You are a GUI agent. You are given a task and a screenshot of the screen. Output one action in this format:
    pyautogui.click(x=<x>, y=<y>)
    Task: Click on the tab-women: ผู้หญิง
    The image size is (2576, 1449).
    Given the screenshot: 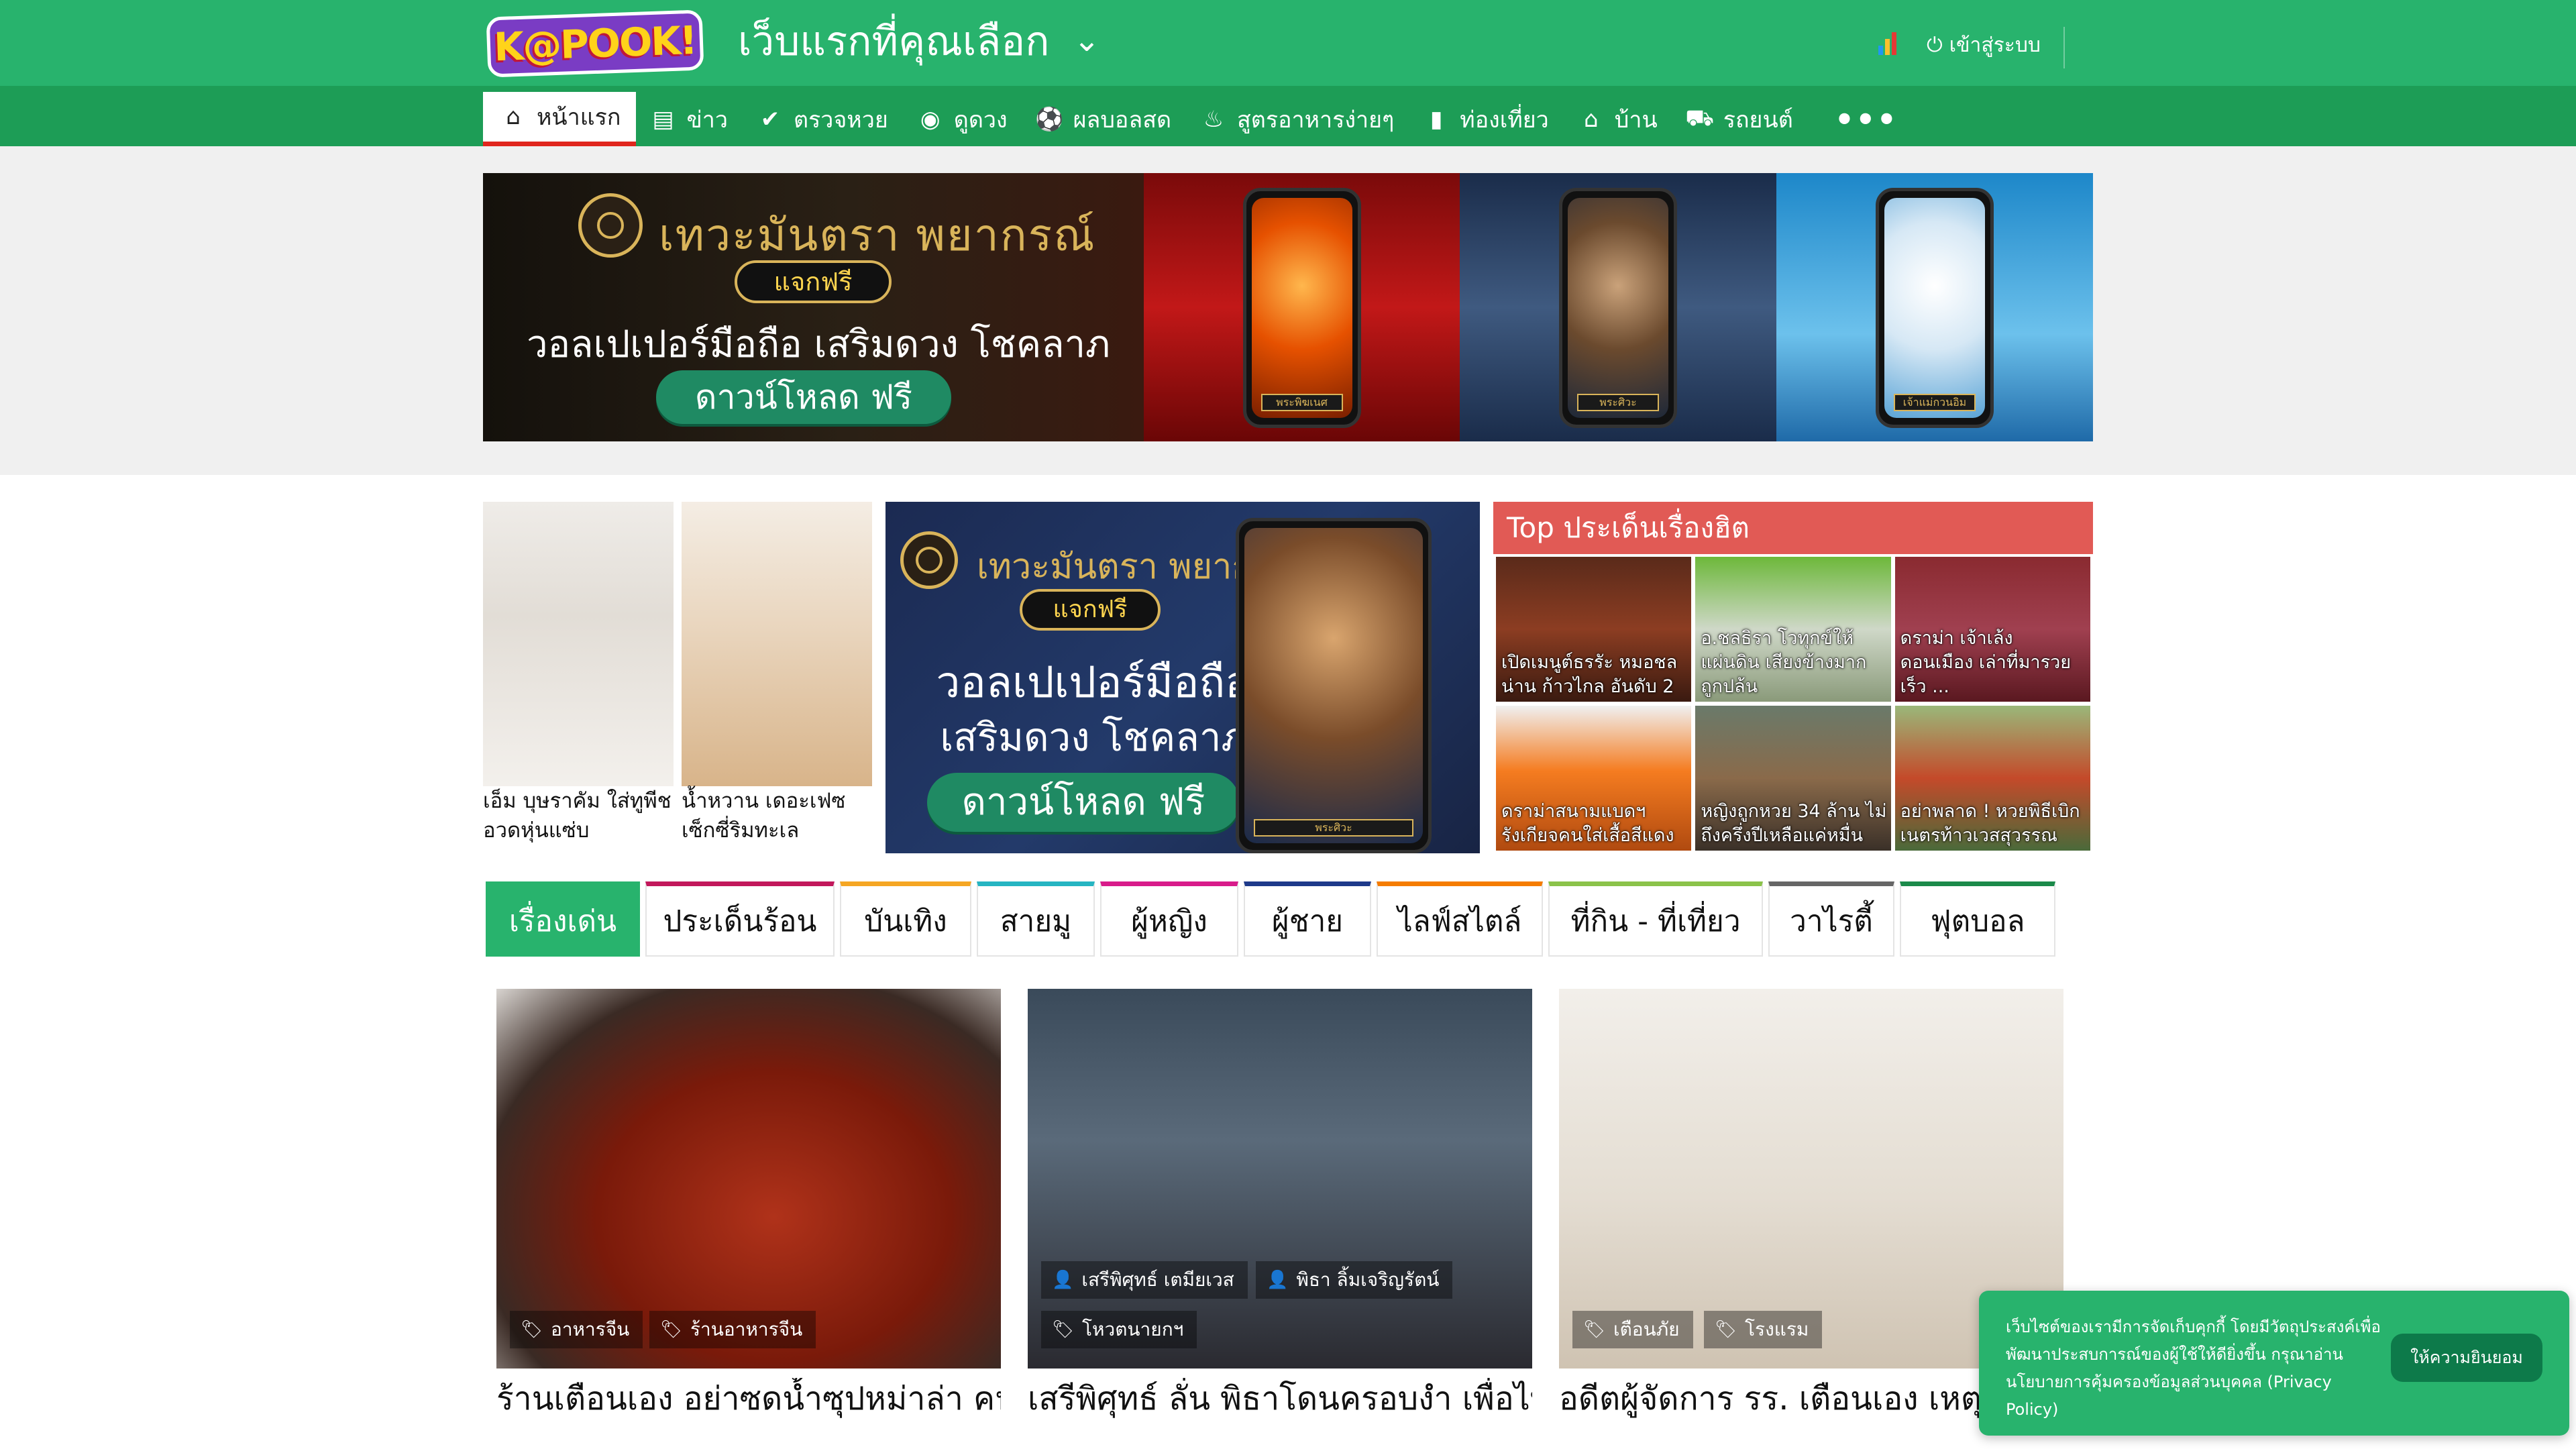 What is the action you would take?
    pyautogui.click(x=1169, y=919)
    